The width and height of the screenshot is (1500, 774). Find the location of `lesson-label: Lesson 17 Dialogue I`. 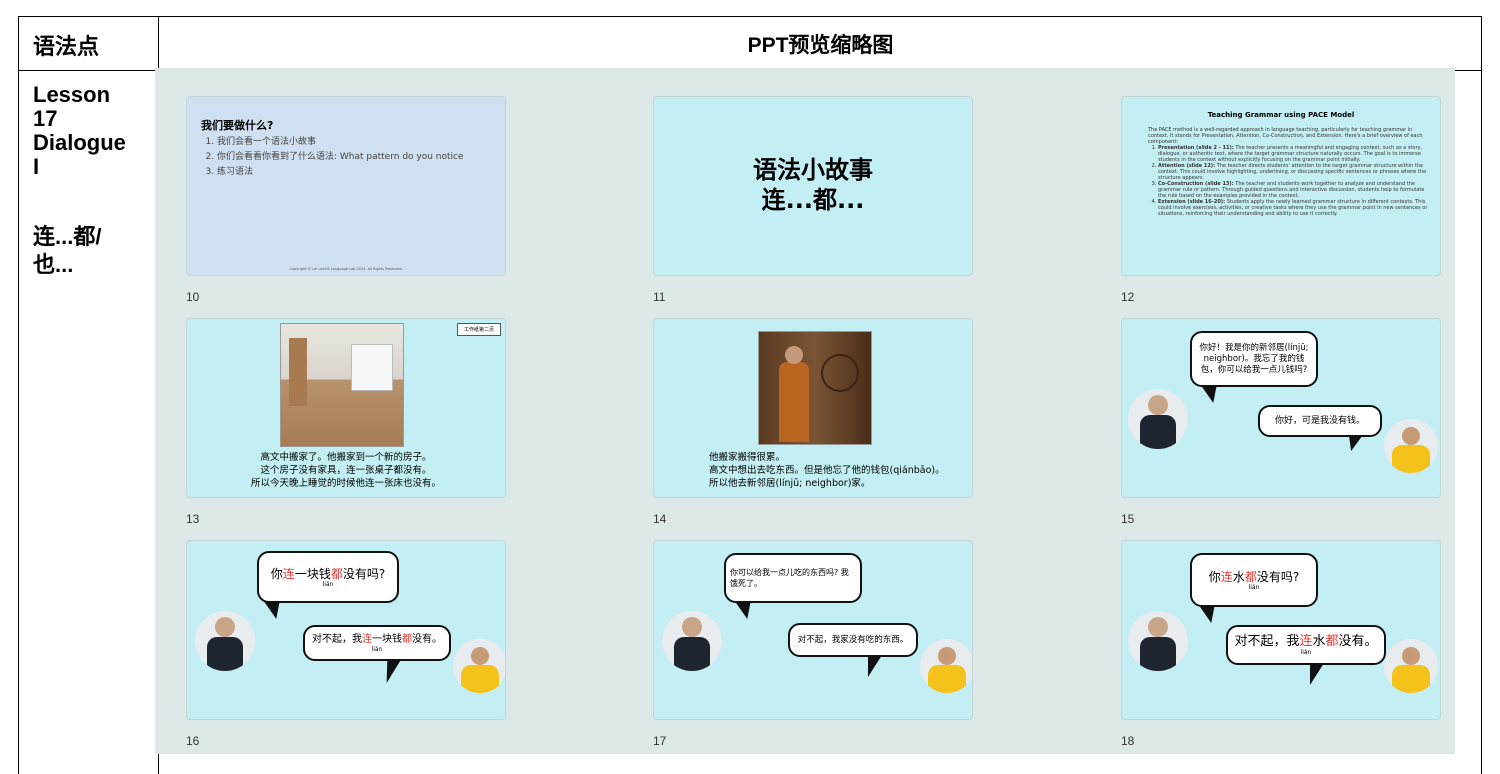

lesson-label: Lesson 17 Dialogue I is located at coordinates (79, 130).